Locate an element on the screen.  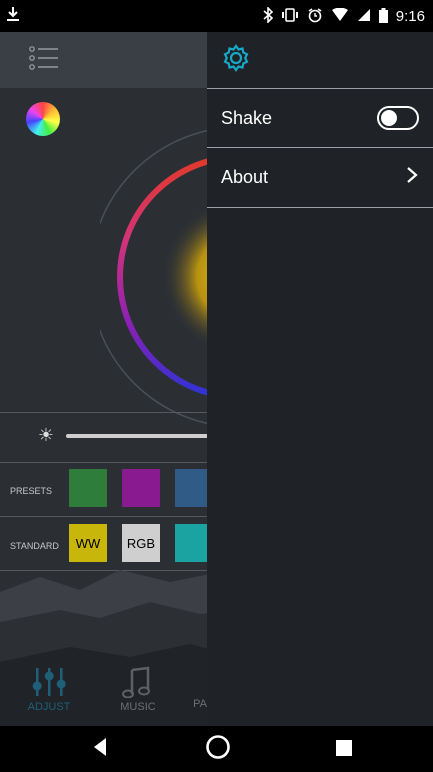
music-note-icon is located at coordinates (136, 682).